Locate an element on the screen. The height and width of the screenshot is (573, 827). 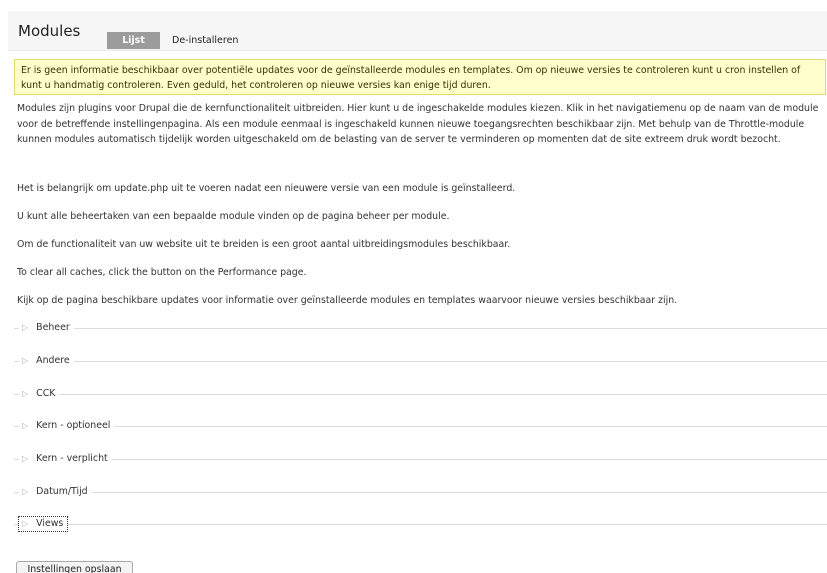
fieldset-views: ▷ Views is located at coordinates (420, 524).